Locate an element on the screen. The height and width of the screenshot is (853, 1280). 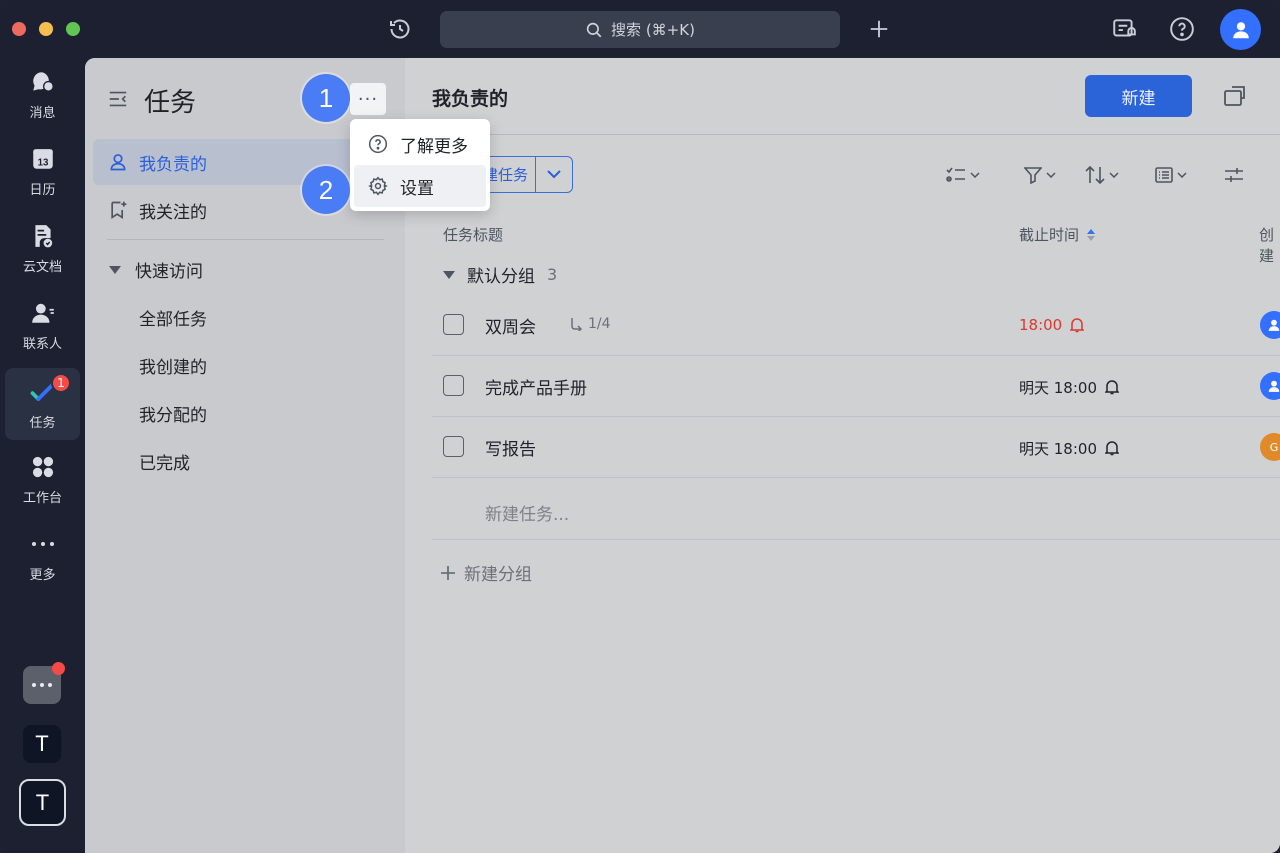
subtask-icon is located at coordinates (577, 324).